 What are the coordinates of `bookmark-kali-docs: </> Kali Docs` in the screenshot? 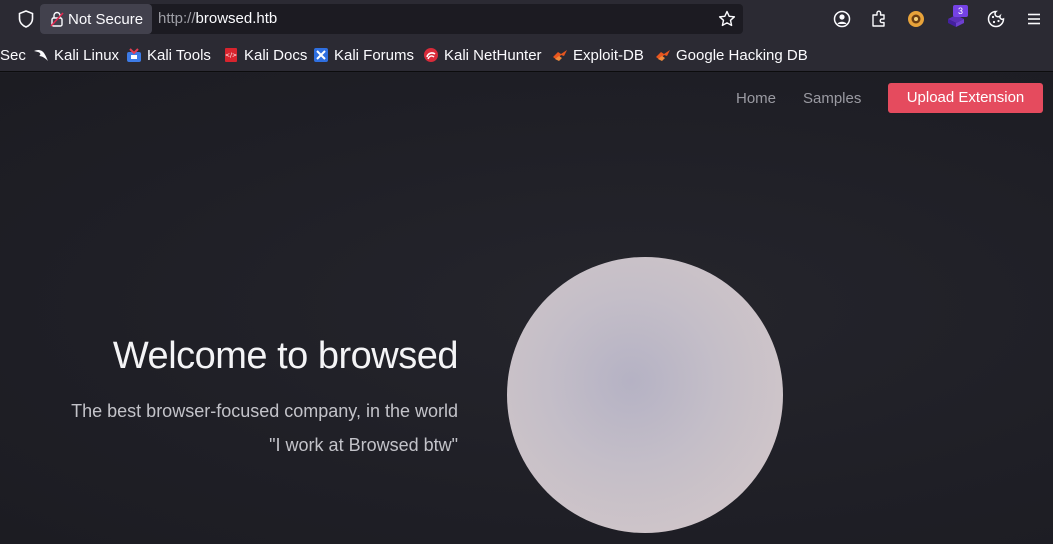 It's located at (265, 55).